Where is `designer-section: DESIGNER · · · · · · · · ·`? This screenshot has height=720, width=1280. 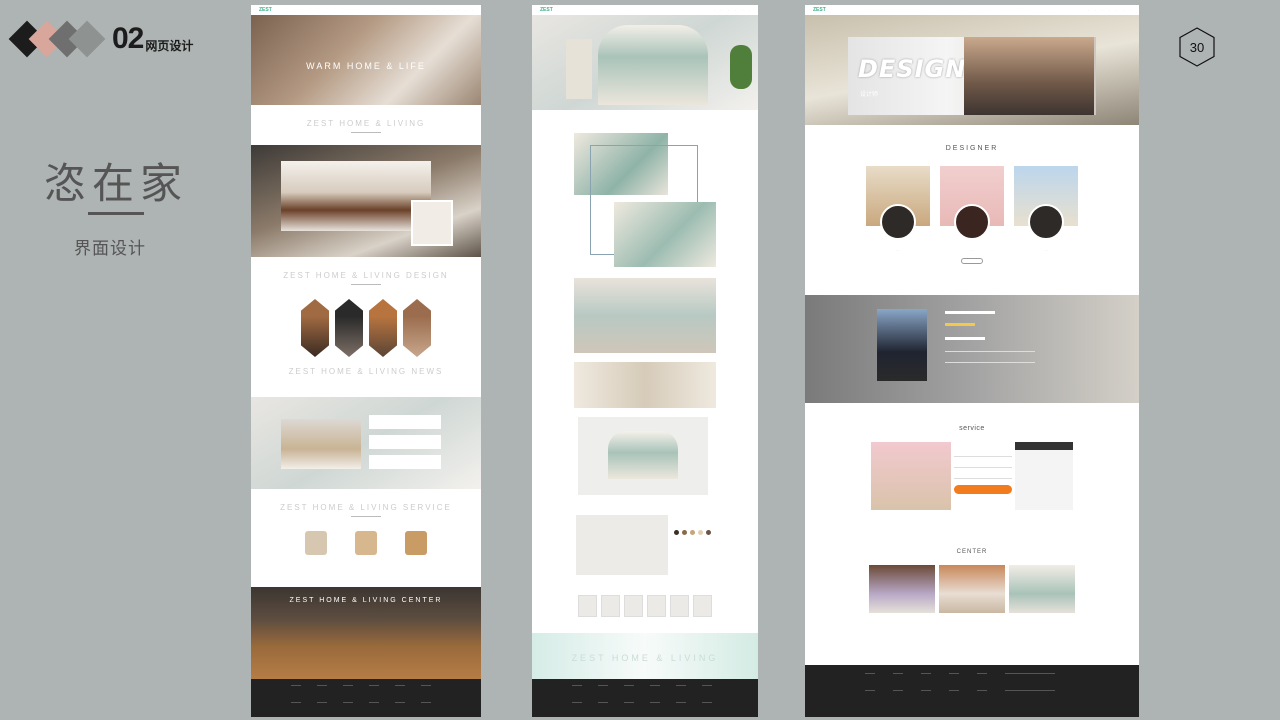
designer-section: DESIGNER · · · · · · · · · is located at coordinates (972, 210).